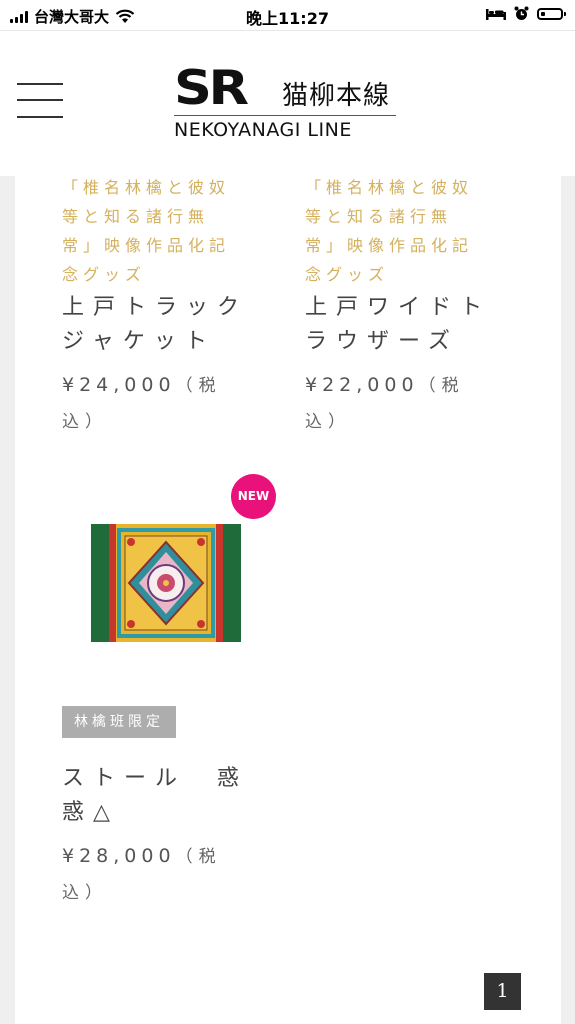 The image size is (575, 1024). What do you see at coordinates (336, 96) in the screenshot?
I see `logo-japanese-text: 猫柳本線` at bounding box center [336, 96].